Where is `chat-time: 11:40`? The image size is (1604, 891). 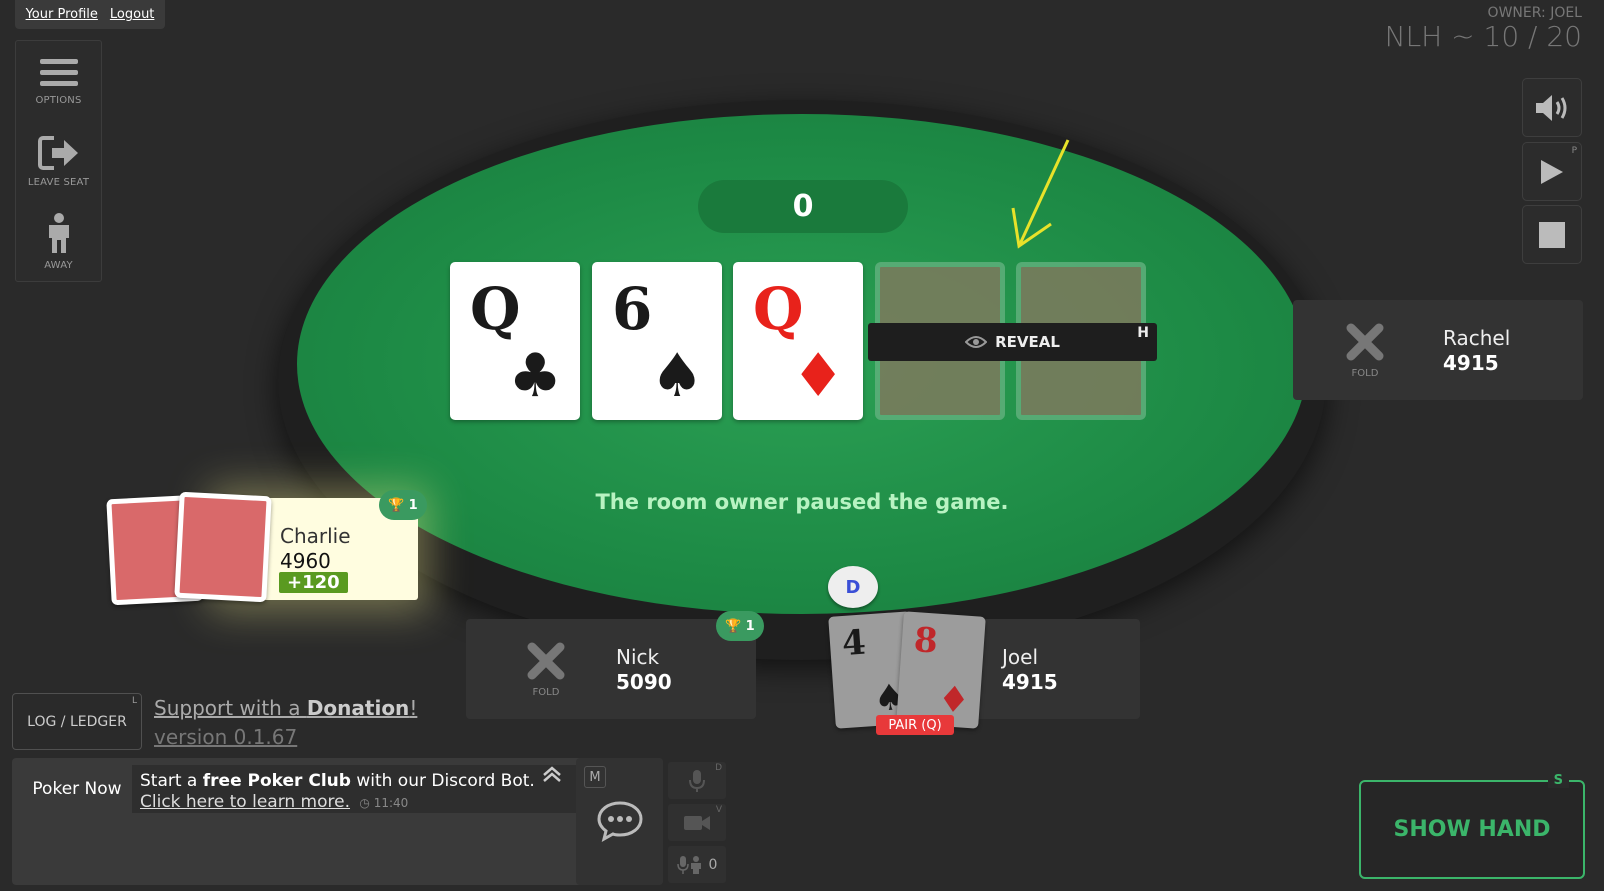
chat-time: 11:40 is located at coordinates (391, 803).